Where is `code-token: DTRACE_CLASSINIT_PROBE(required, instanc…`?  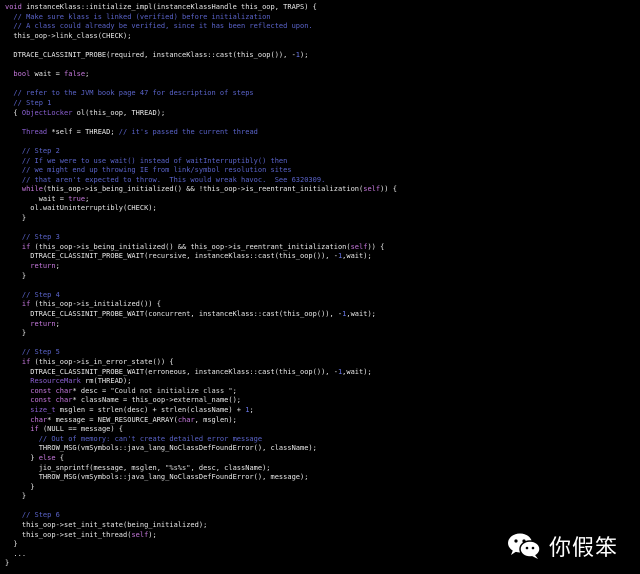
code-token: DTRACE_CLASSINIT_PROBE(required, instanc… is located at coordinates (150, 54).